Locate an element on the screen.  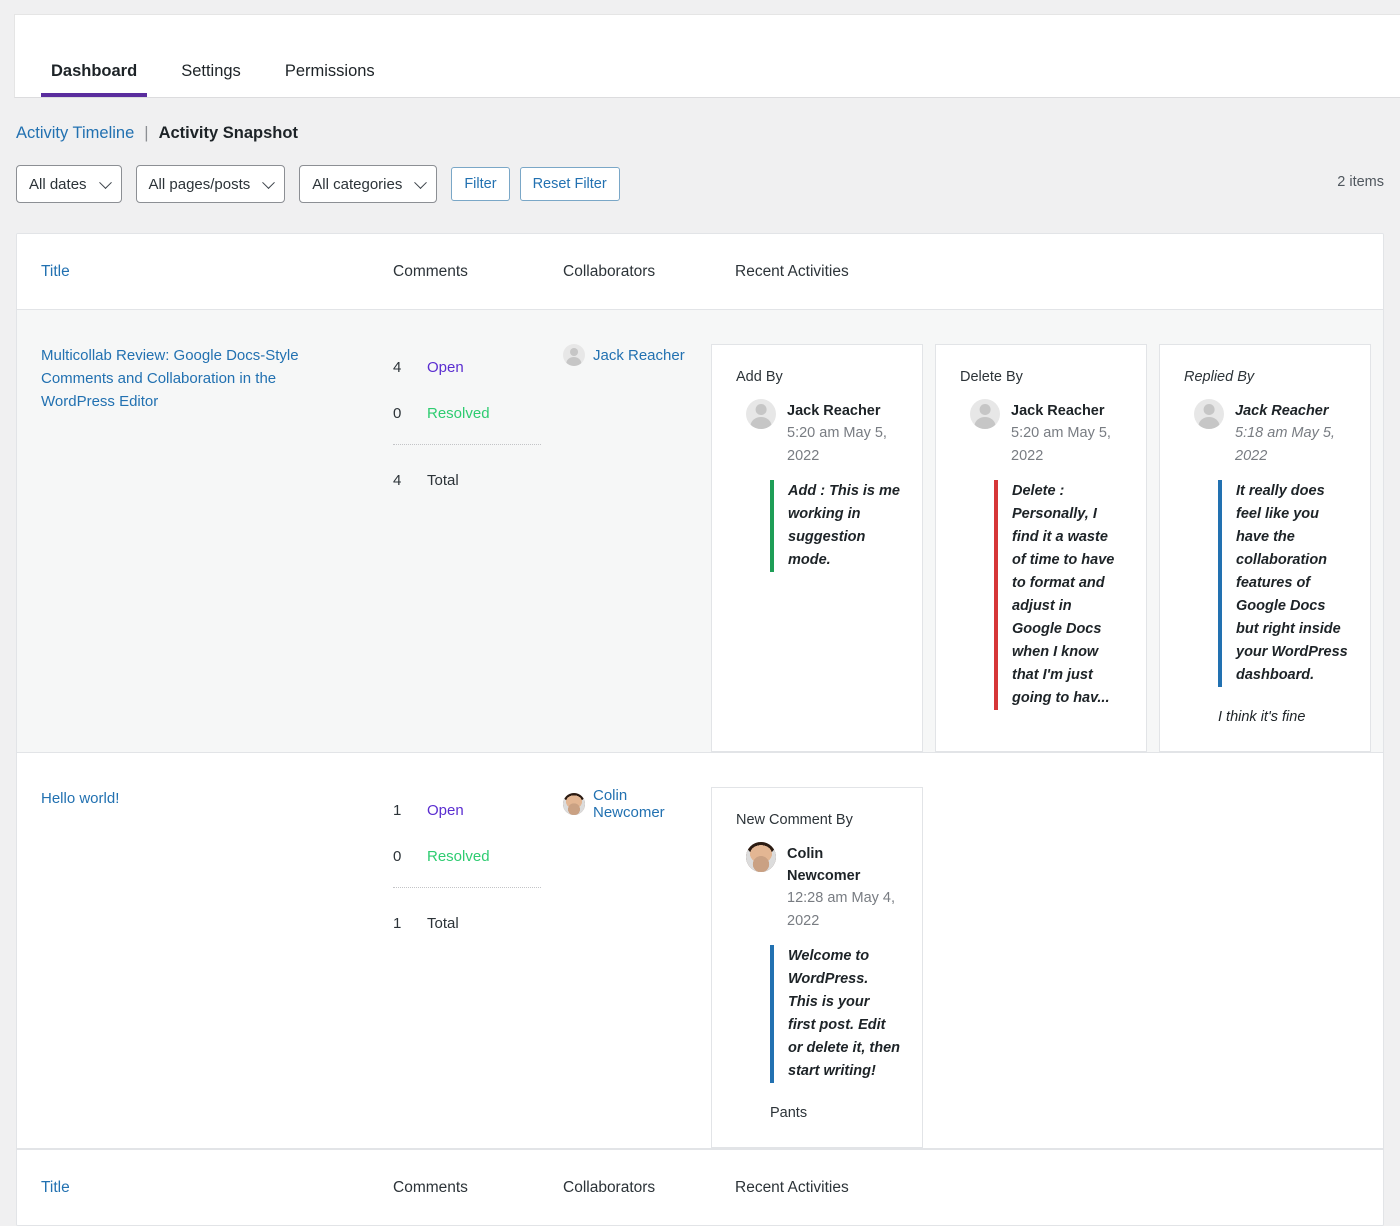
column-footer-collaborators: Collaborators is located at coordinates (609, 1187).